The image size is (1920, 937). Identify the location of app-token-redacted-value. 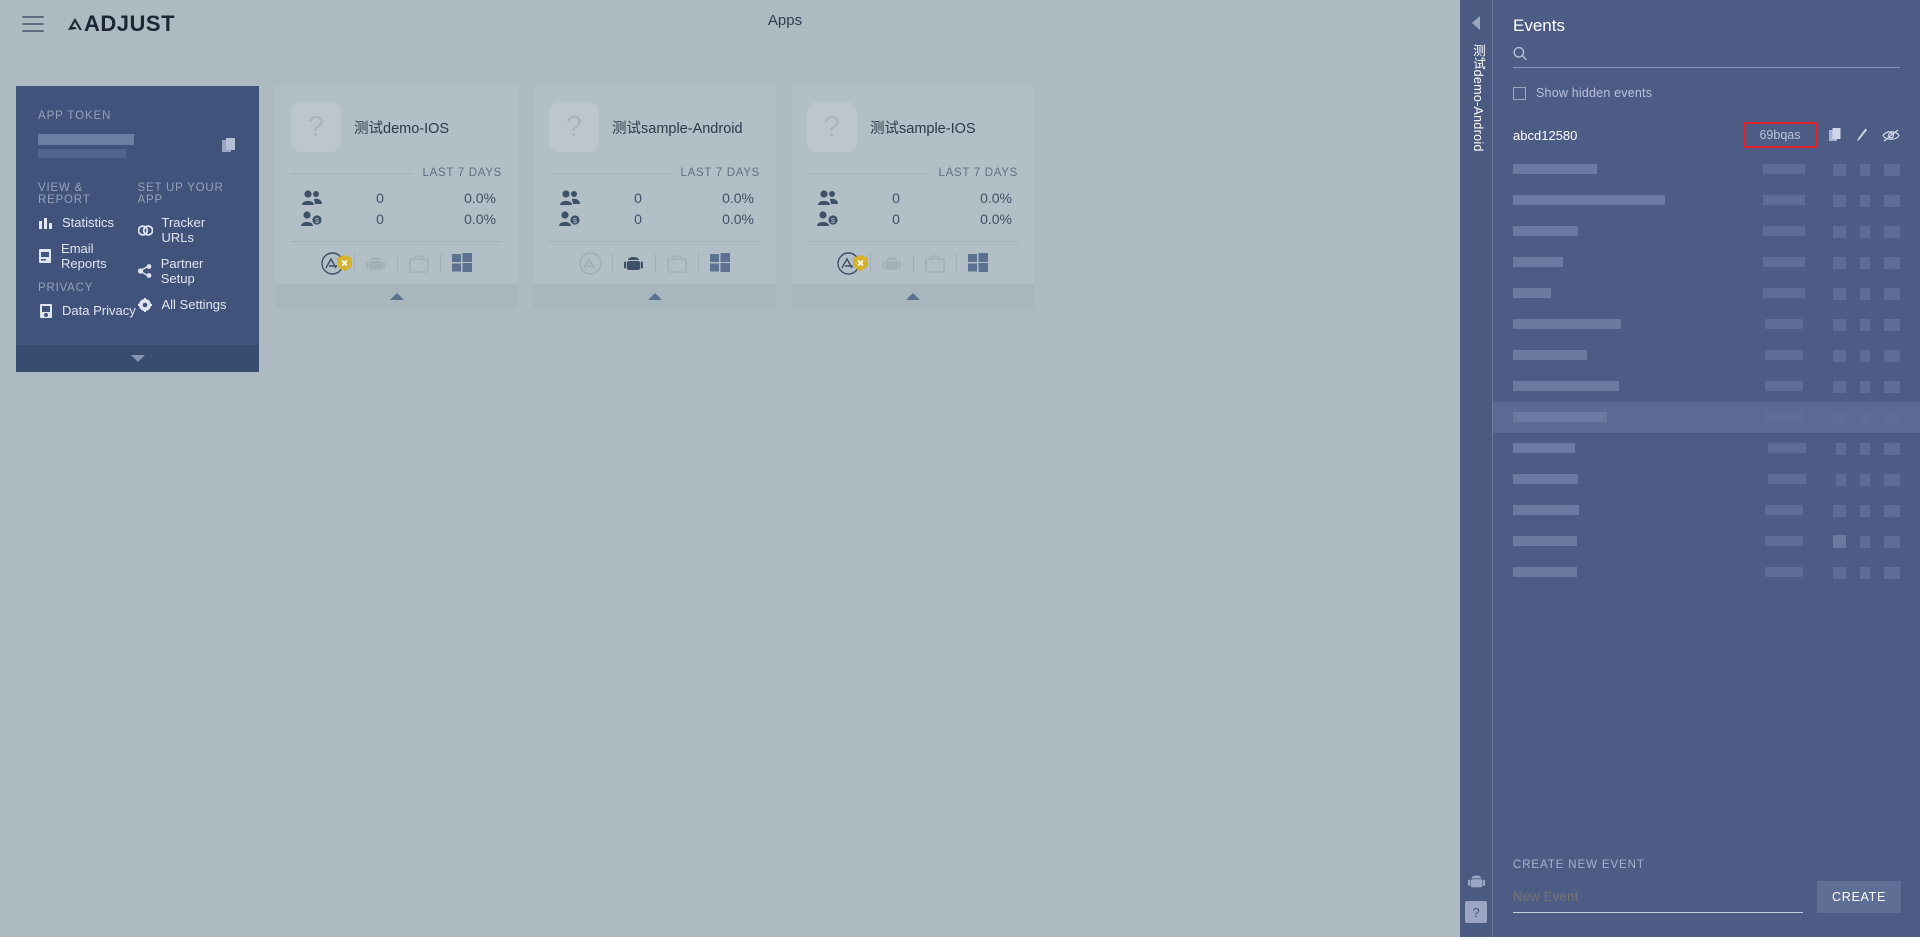
(86, 146).